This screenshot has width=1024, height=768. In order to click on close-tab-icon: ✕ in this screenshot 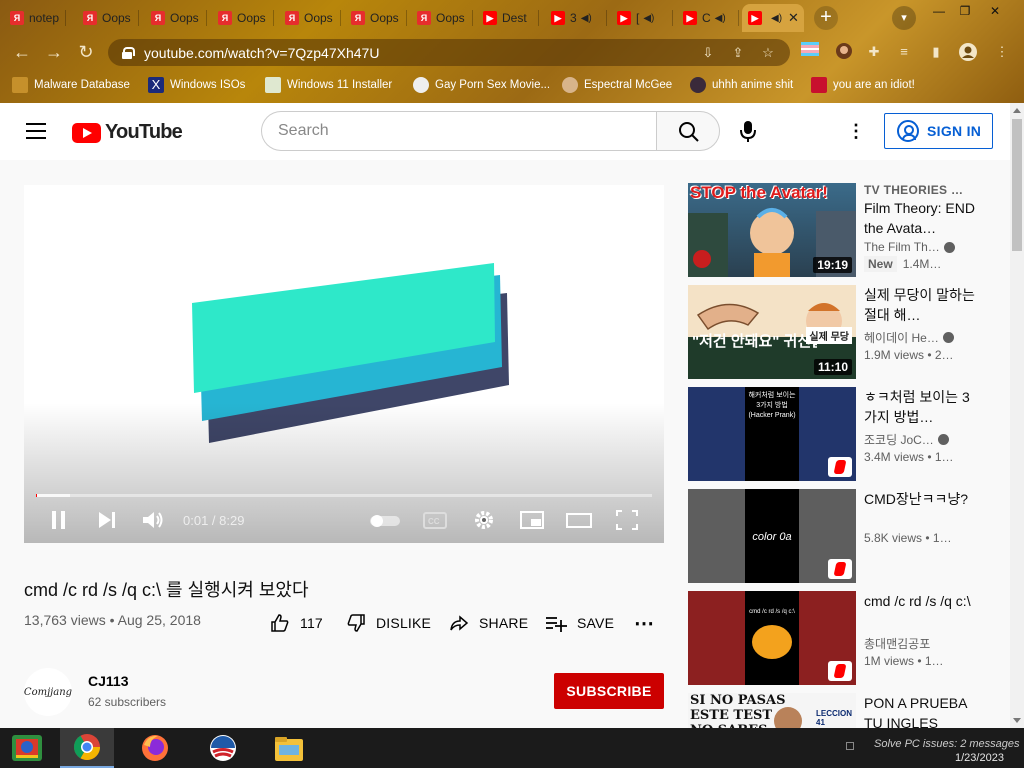, I will do `click(793, 18)`.